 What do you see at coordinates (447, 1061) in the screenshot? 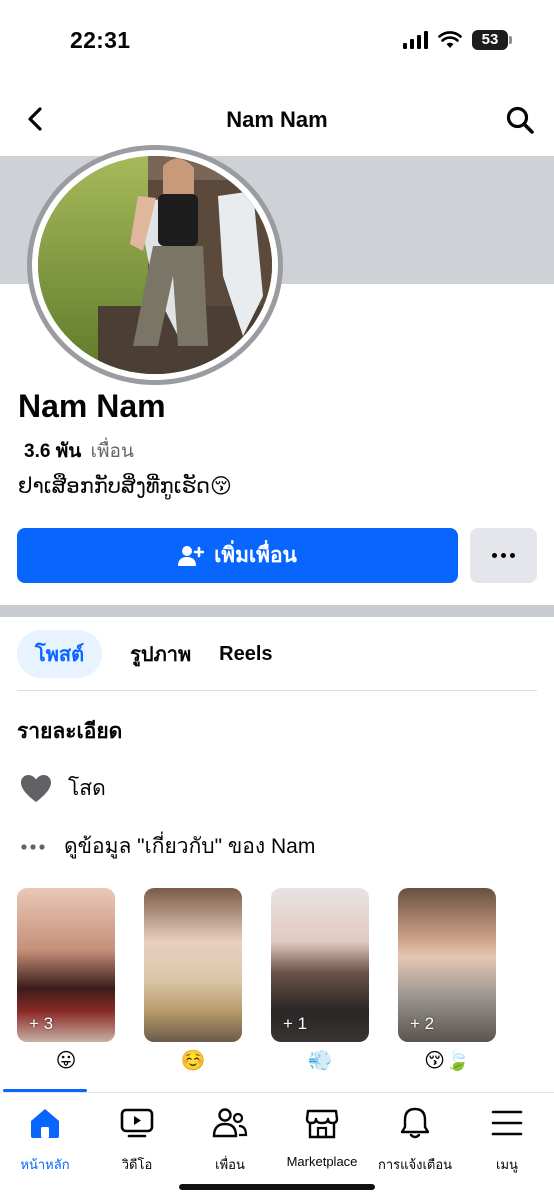
I see `highlight-emoji: 😚🍃` at bounding box center [447, 1061].